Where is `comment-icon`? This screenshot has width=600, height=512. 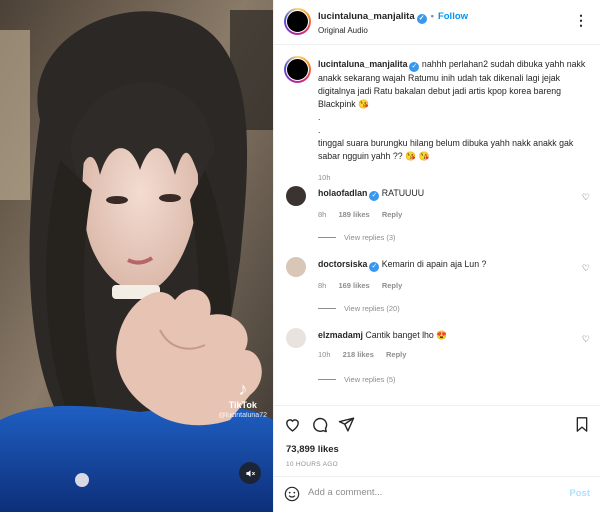 comment-icon is located at coordinates (319, 424).